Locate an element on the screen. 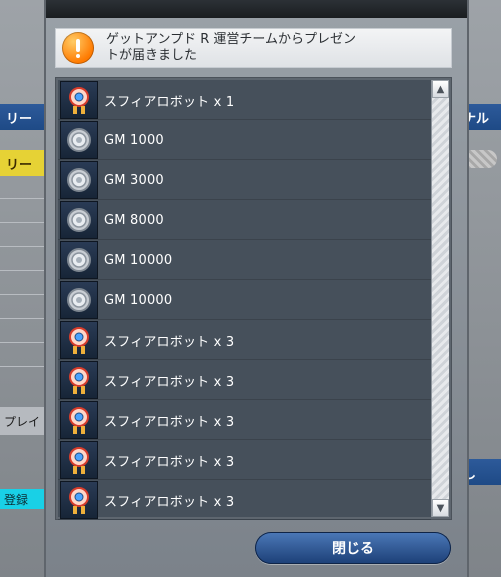 Image resolution: width=501 pixels, height=577 pixels. background-play-label: プレイ is located at coordinates (22, 421).